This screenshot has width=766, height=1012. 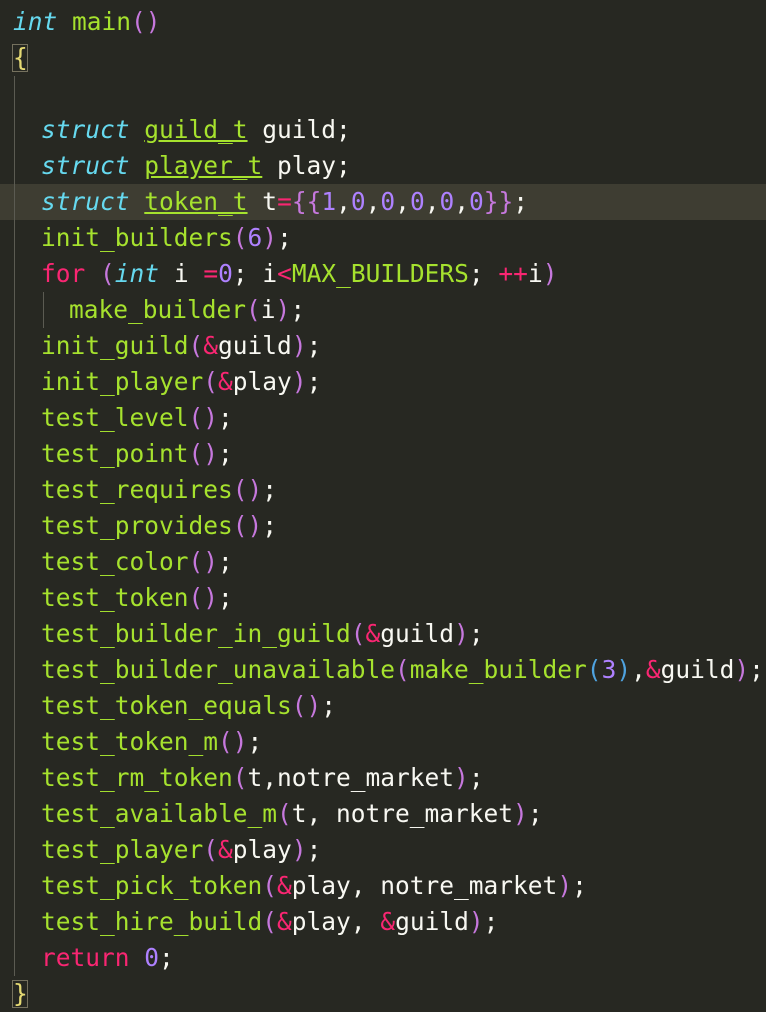 What do you see at coordinates (383, 346) in the screenshot?
I see `code-line: init_guild(&guild);` at bounding box center [383, 346].